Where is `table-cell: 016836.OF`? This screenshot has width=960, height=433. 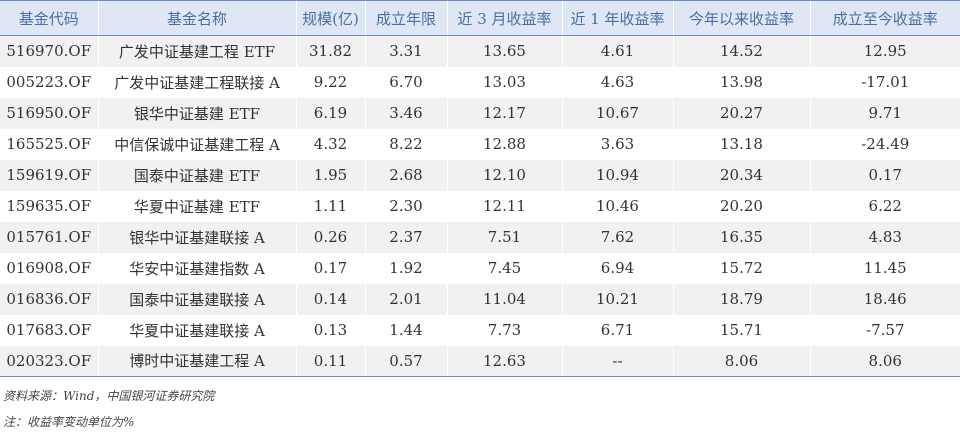 table-cell: 016836.OF is located at coordinates (49, 299).